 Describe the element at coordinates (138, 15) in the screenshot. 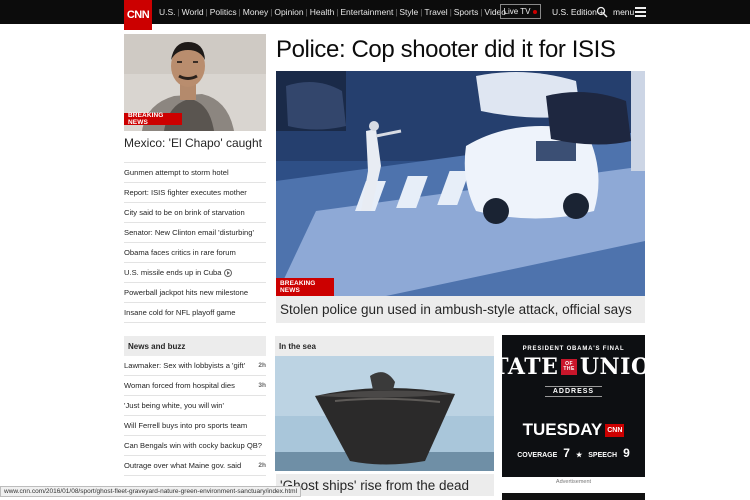

I see `cnn-logo: CNN` at that location.